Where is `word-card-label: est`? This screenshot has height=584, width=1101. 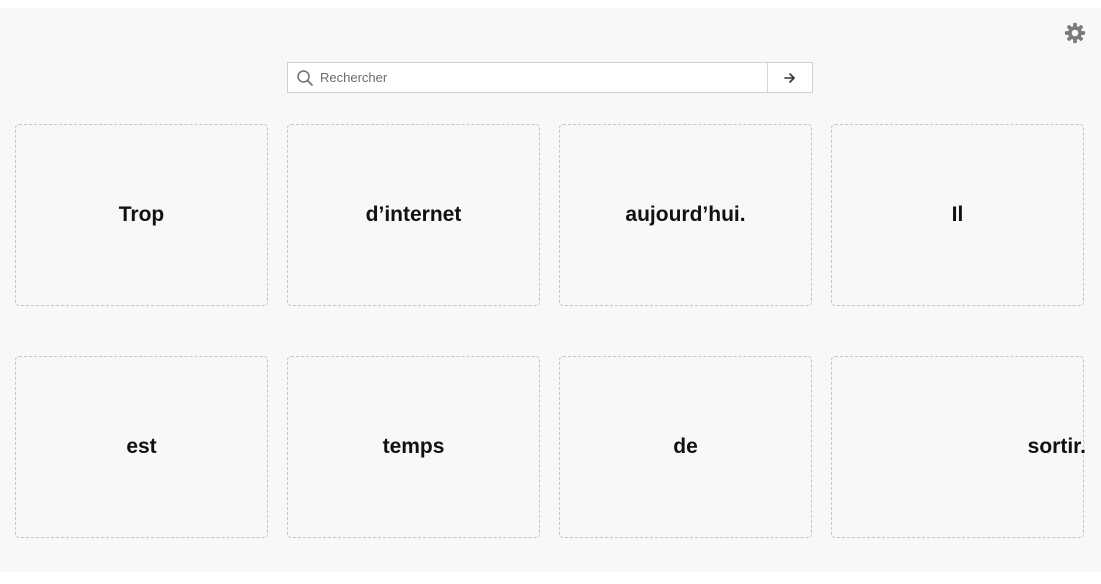
word-card-label: est is located at coordinates (141, 446).